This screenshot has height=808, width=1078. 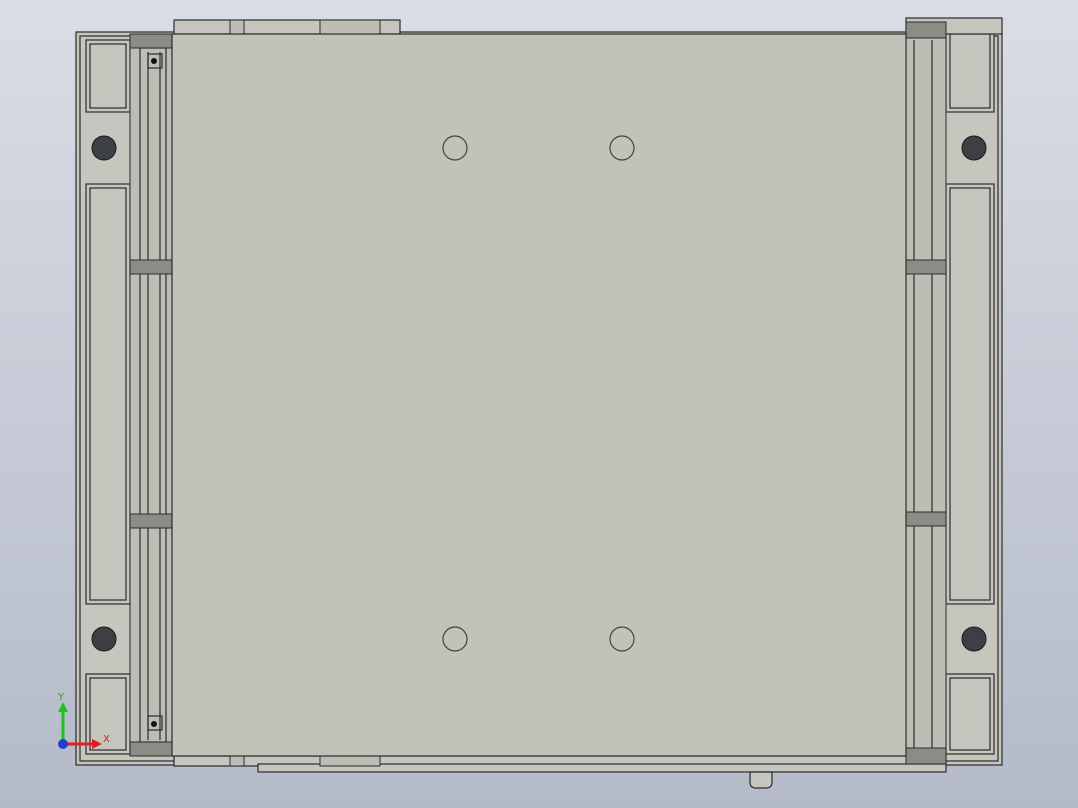 What do you see at coordinates (151, 395) in the screenshot?
I see `left-rail-assembly` at bounding box center [151, 395].